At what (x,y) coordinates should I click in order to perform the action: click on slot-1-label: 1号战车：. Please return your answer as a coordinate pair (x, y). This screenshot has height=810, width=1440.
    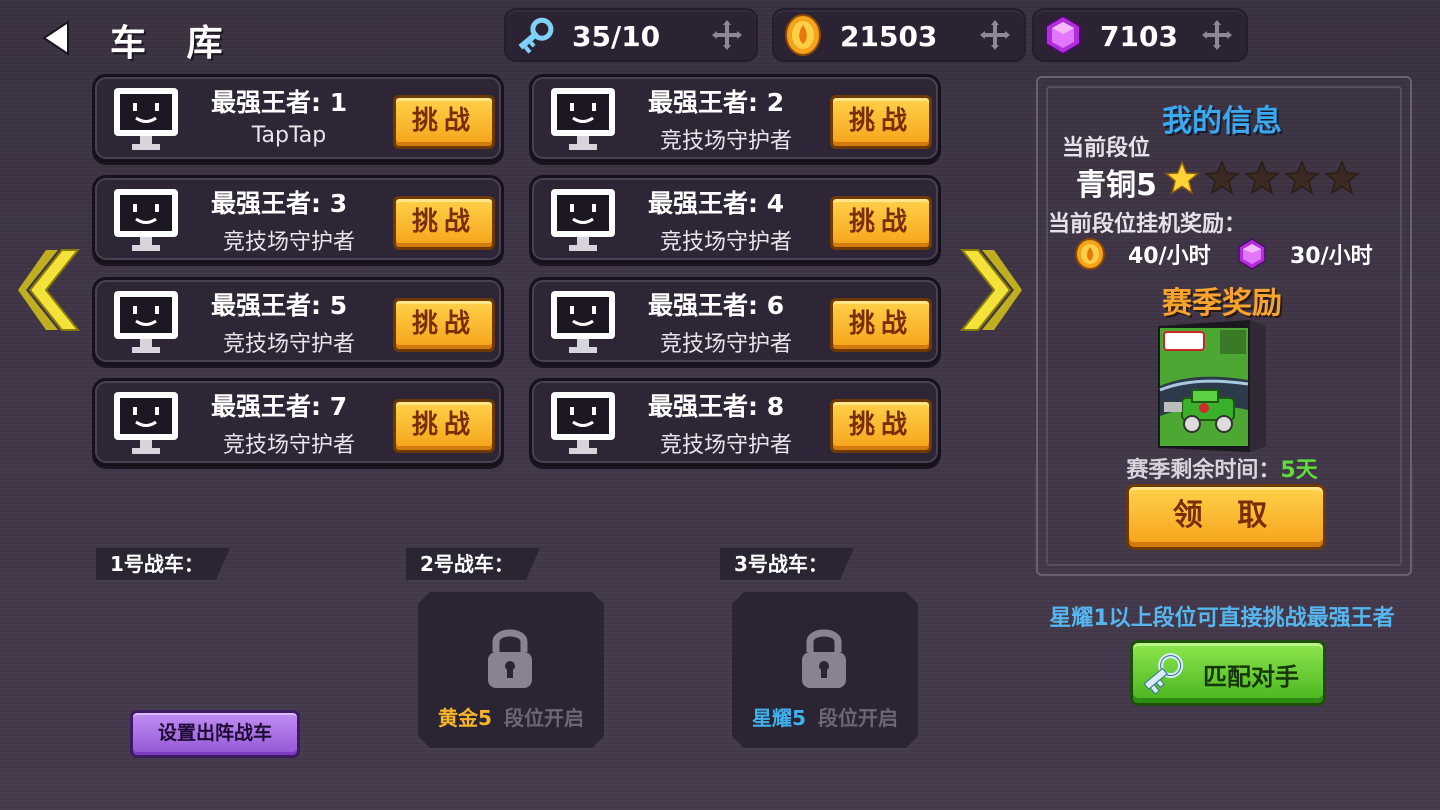
    Looking at the image, I should click on (163, 564).